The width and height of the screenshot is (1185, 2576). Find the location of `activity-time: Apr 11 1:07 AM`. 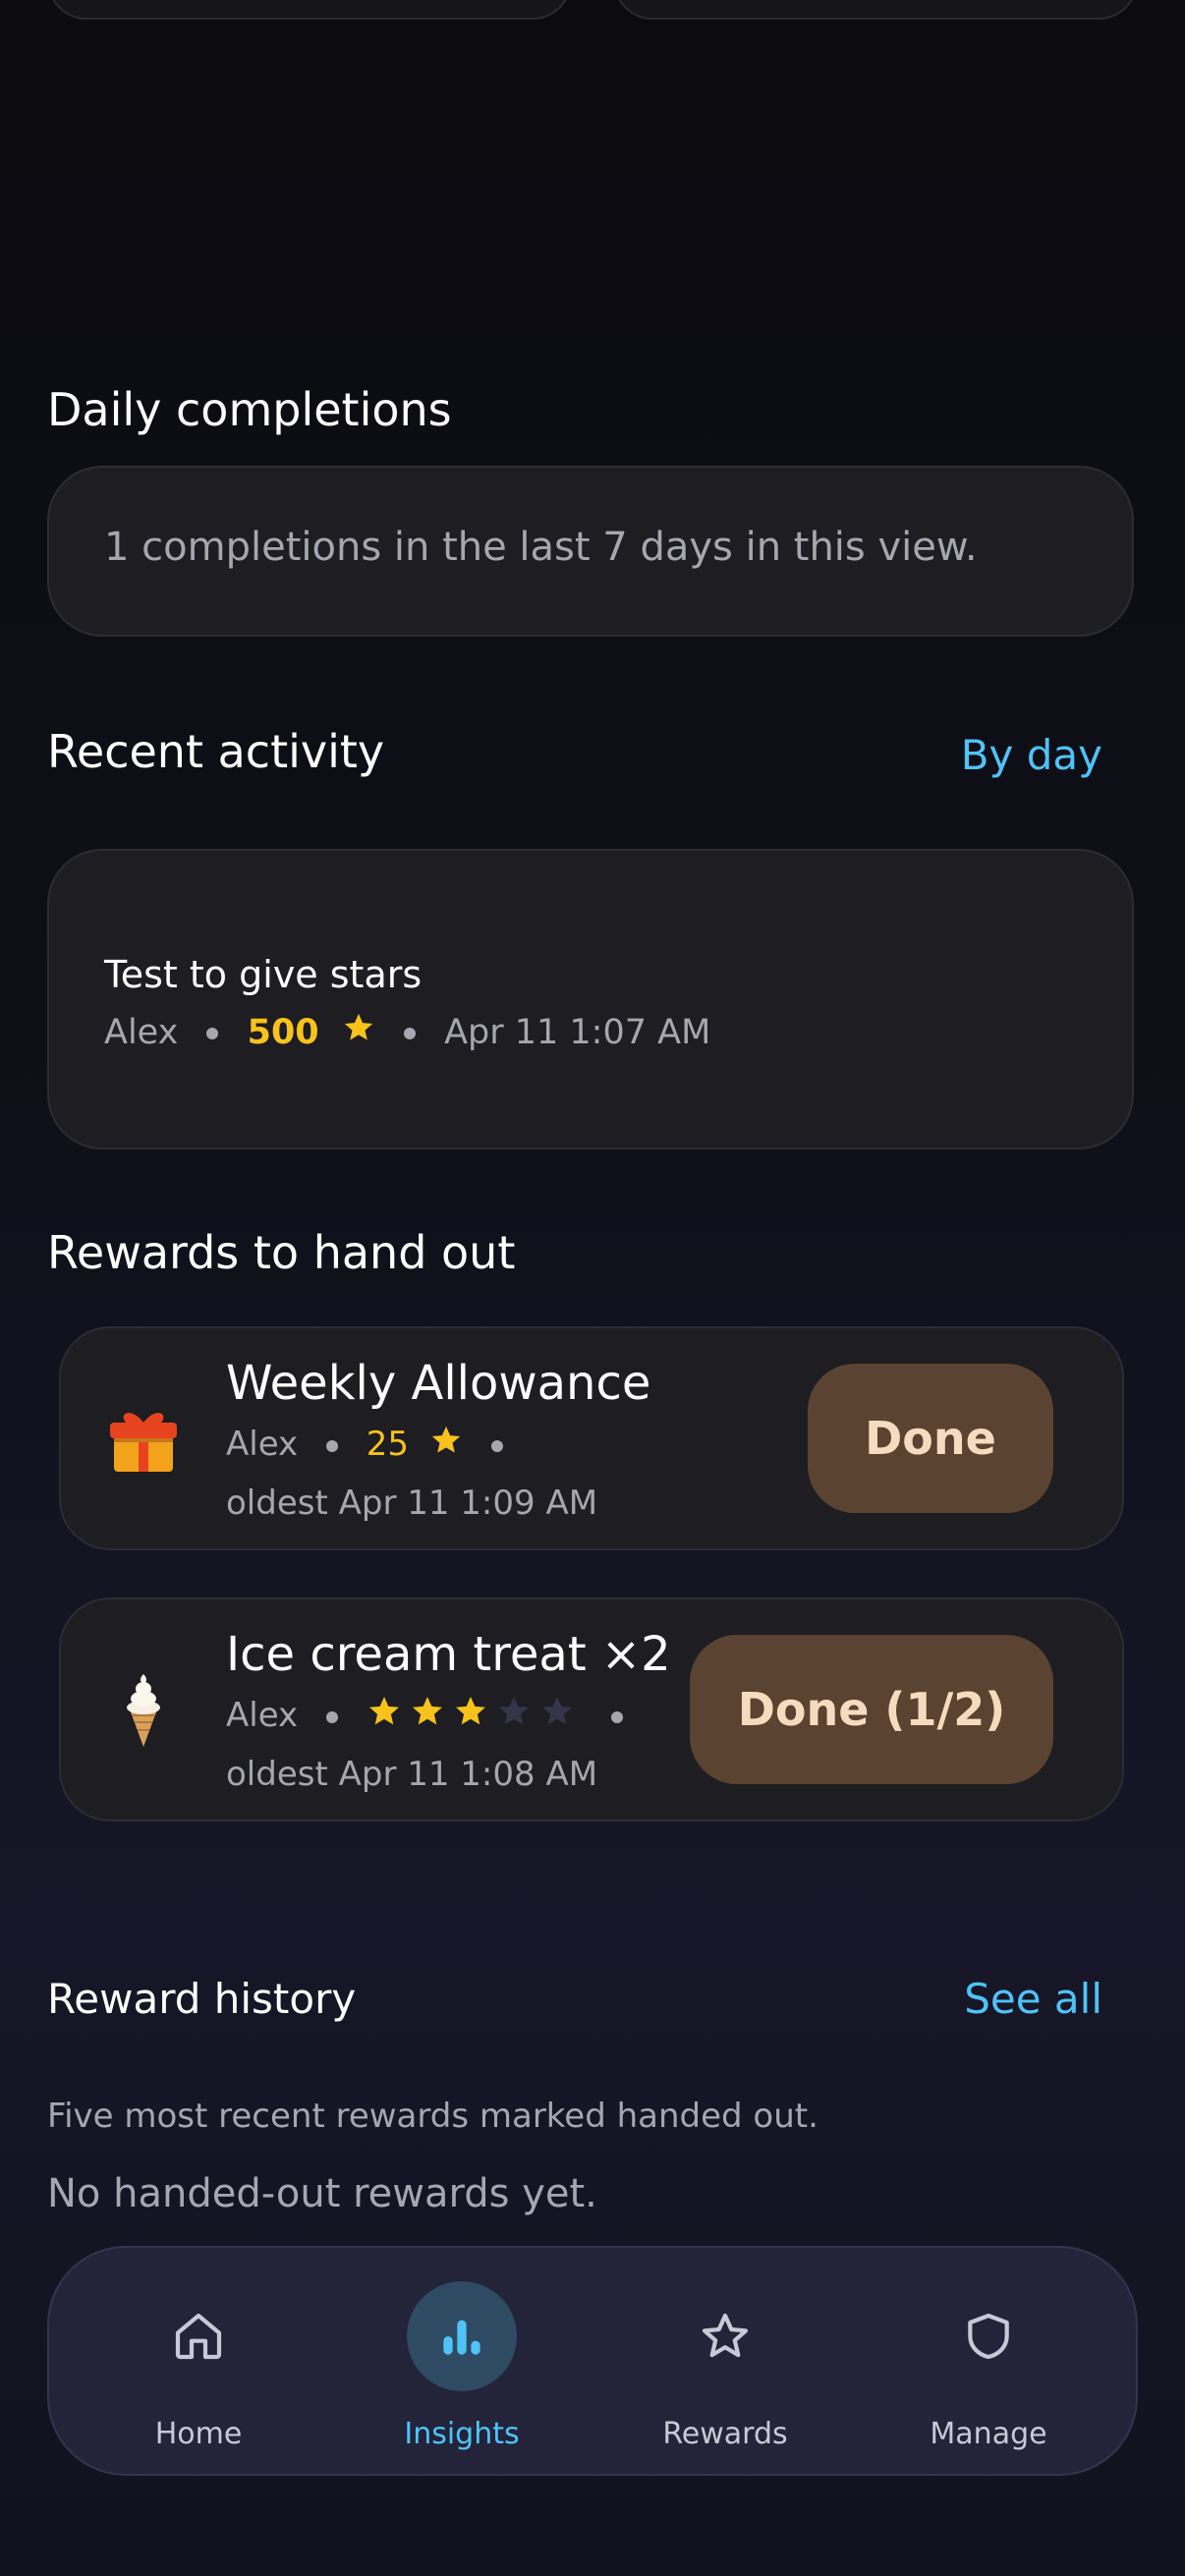

activity-time: Apr 11 1:07 AM is located at coordinates (577, 1032).